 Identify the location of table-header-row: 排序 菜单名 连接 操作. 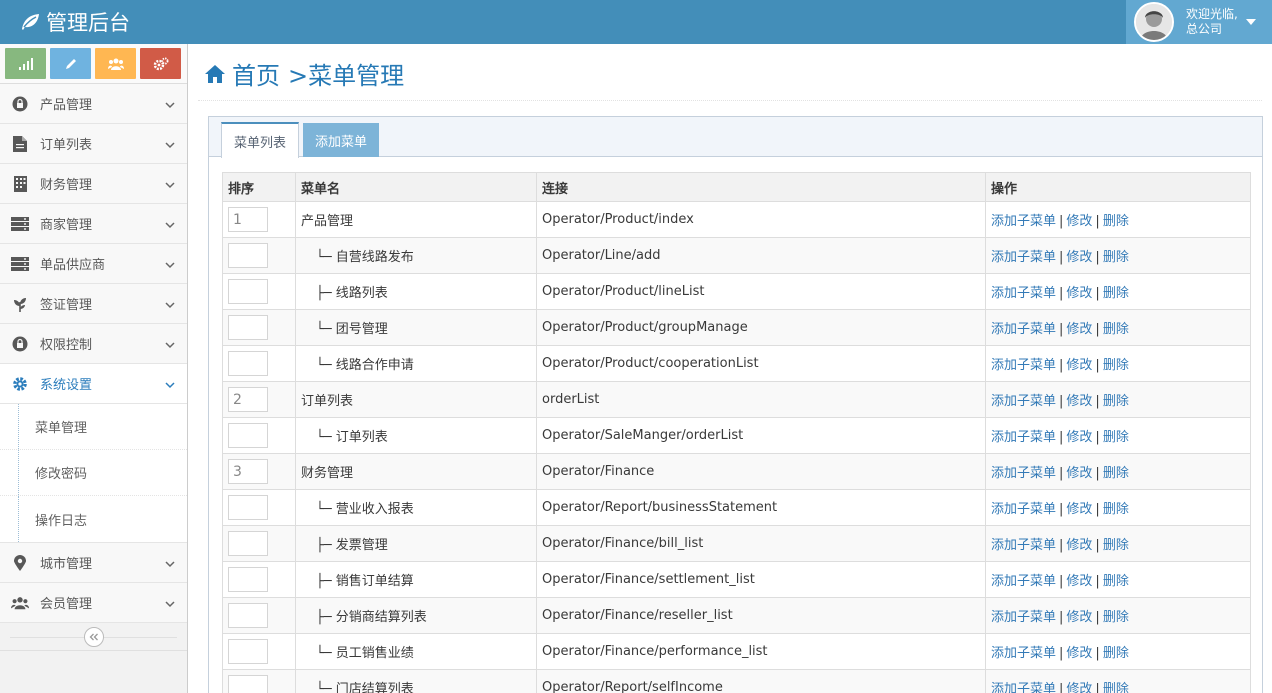
(736, 187).